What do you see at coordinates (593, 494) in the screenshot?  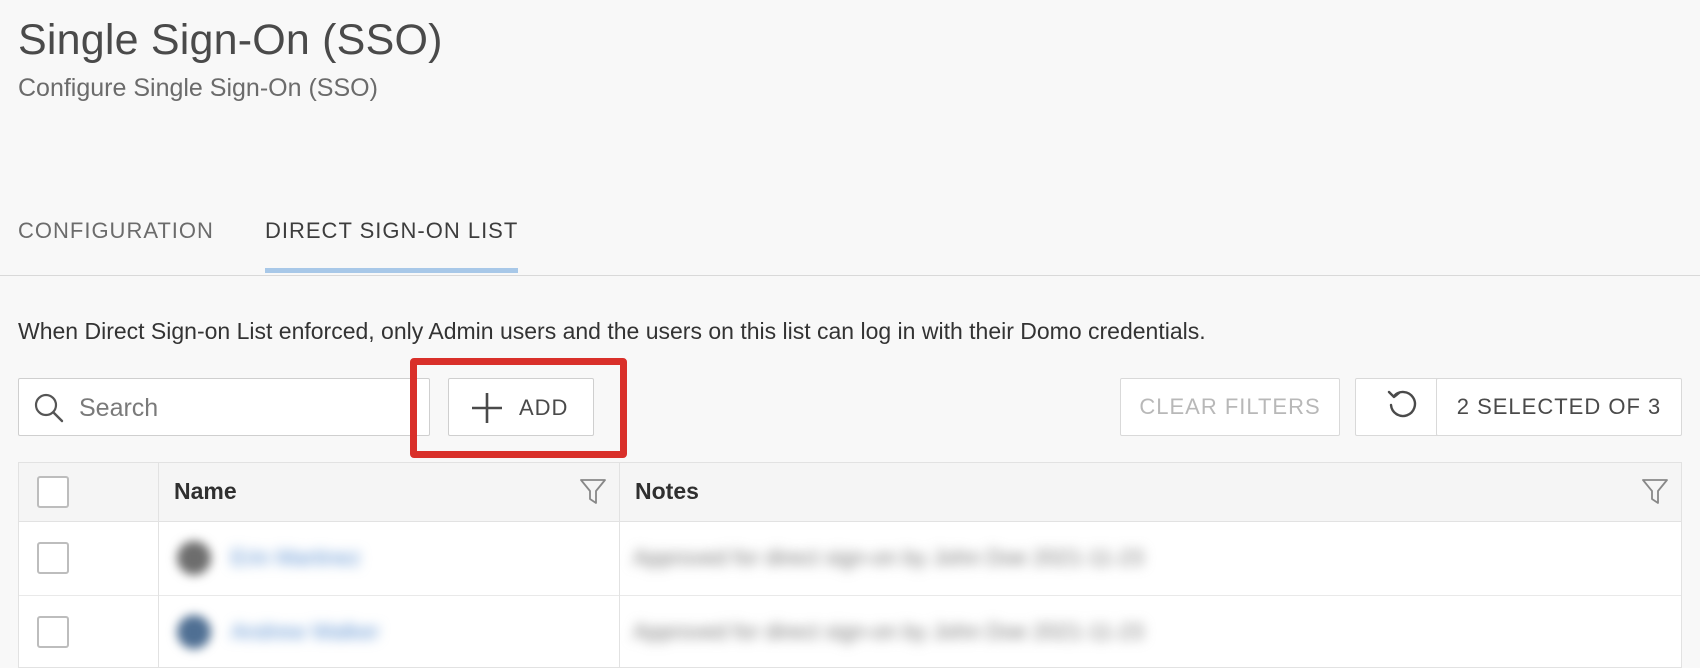 I see `name-filter-icon` at bounding box center [593, 494].